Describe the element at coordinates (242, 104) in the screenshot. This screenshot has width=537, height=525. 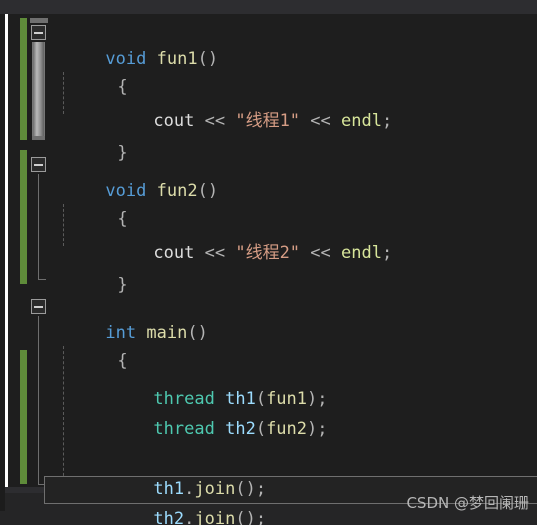
I see `code-line: cout << "线程1" << endl;` at that location.